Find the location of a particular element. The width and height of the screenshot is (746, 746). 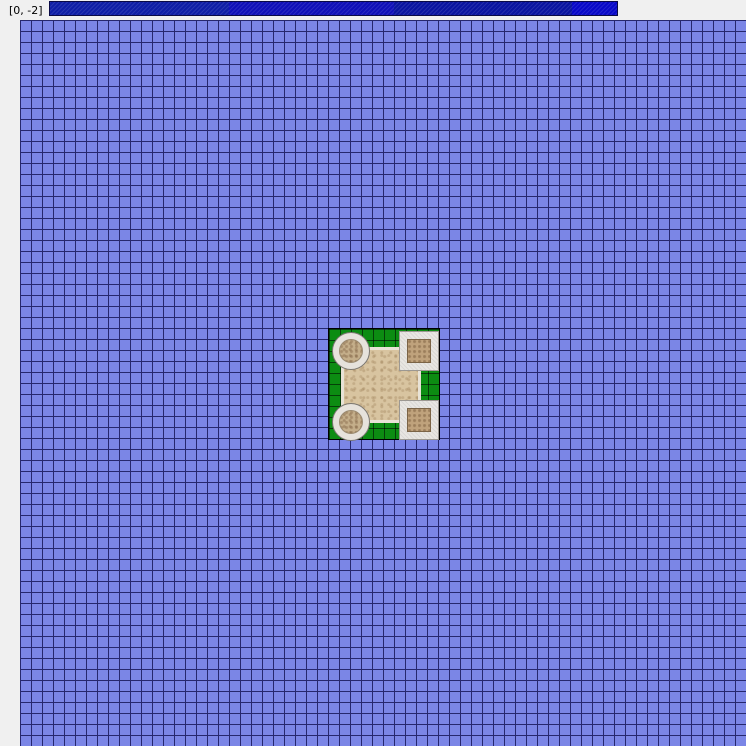

castle-base-icon is located at coordinates (384, 384).